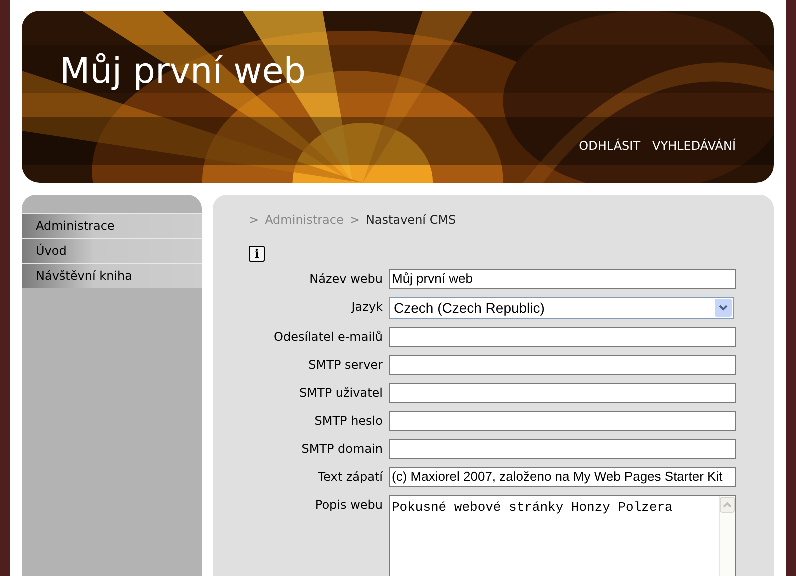 The image size is (796, 576). What do you see at coordinates (562, 477) in the screenshot?
I see `text-field: (c) Maxiorel 2007, založeno na My Web Pages Starter Kit` at bounding box center [562, 477].